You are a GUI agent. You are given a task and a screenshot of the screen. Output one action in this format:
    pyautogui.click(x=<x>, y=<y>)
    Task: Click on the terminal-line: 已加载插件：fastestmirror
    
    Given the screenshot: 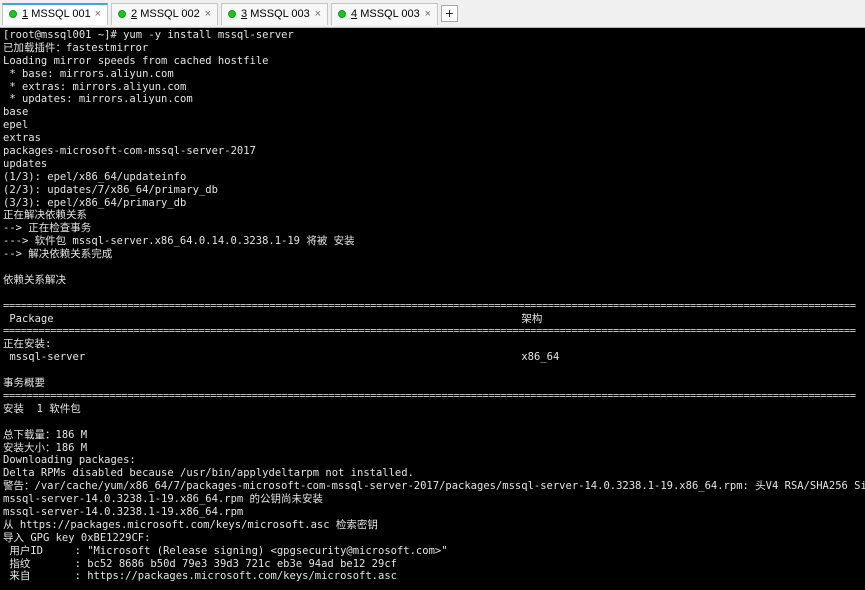 What is the action you would take?
    pyautogui.click(x=76, y=47)
    